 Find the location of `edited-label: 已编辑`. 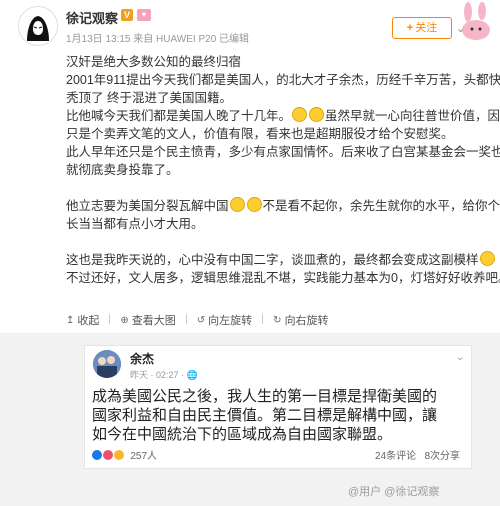

edited-label: 已编辑 is located at coordinates (234, 39).